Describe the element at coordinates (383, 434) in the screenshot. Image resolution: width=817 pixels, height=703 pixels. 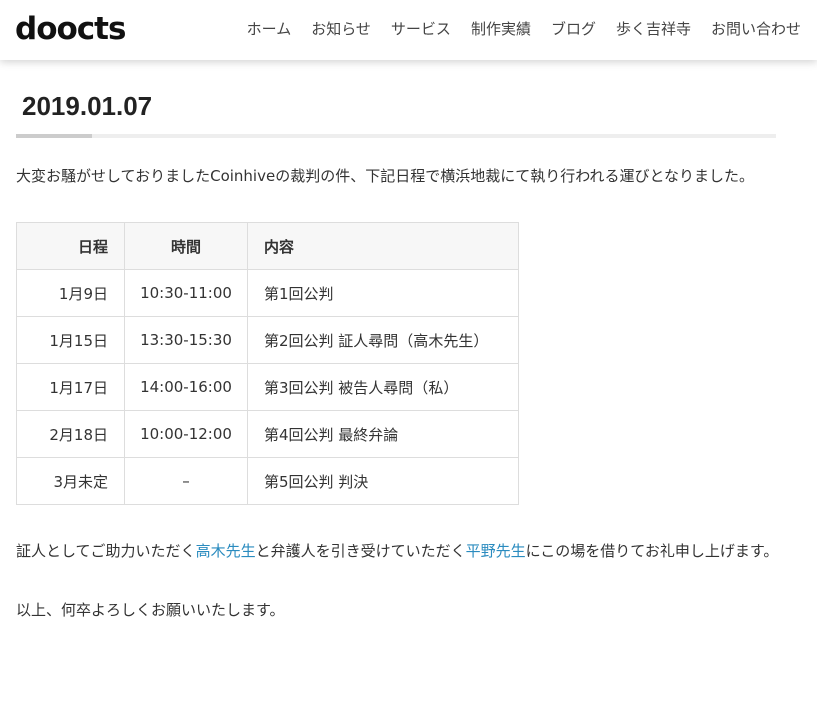
I see `cell-content: 第4回公判 最終弁論` at that location.